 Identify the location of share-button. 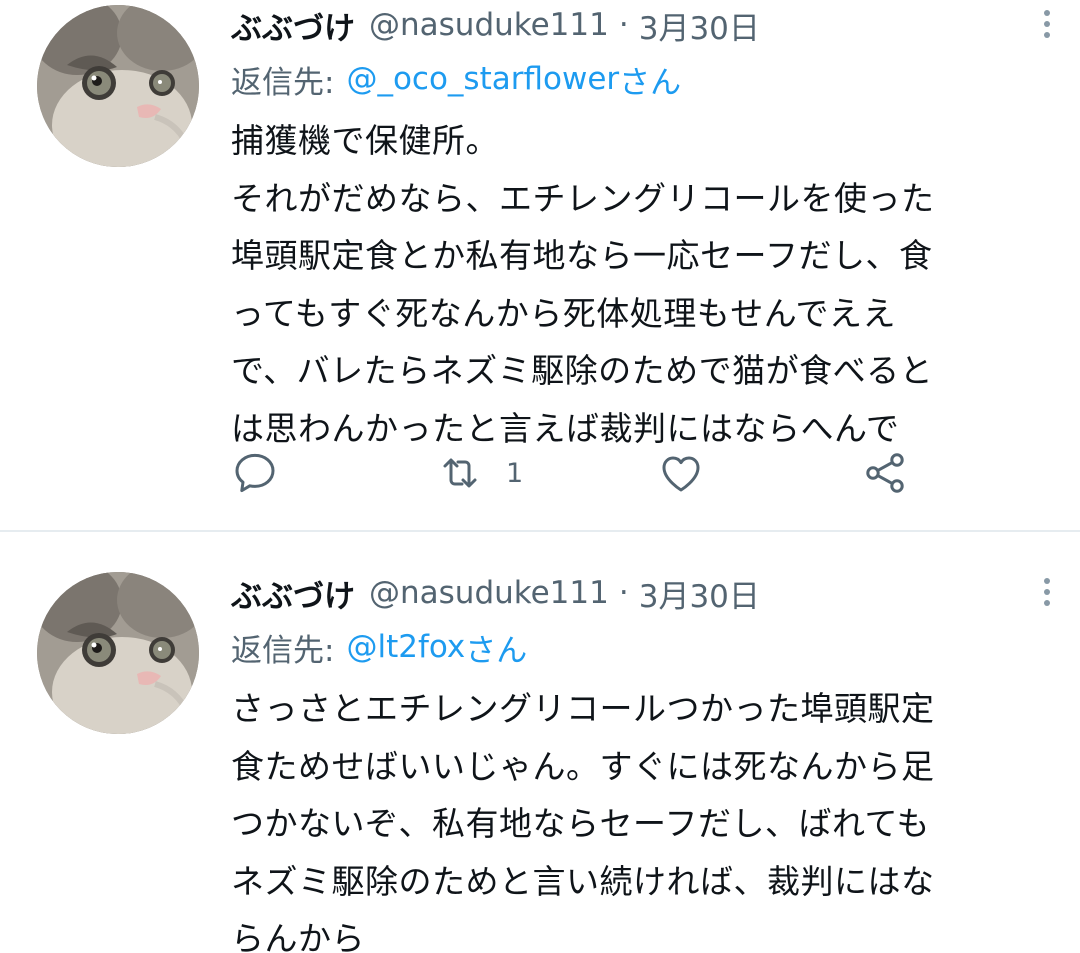
(885, 473).